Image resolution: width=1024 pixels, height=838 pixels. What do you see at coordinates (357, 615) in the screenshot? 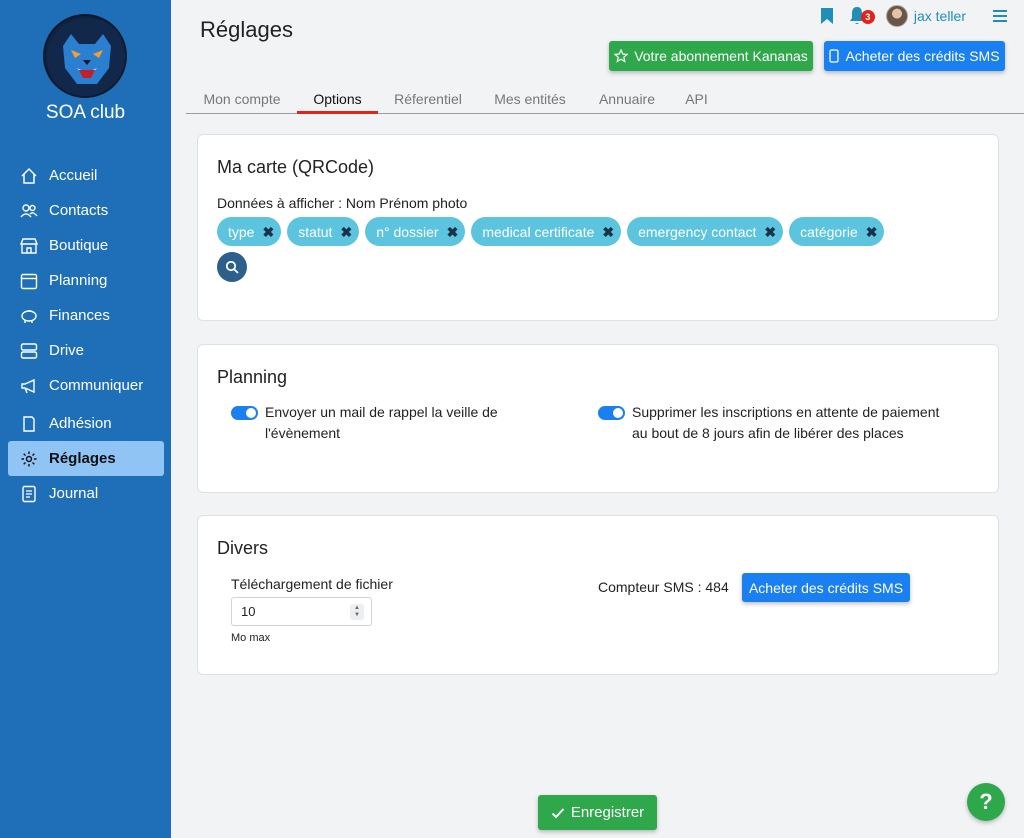
I see `spinner-down-icon: ▼` at bounding box center [357, 615].